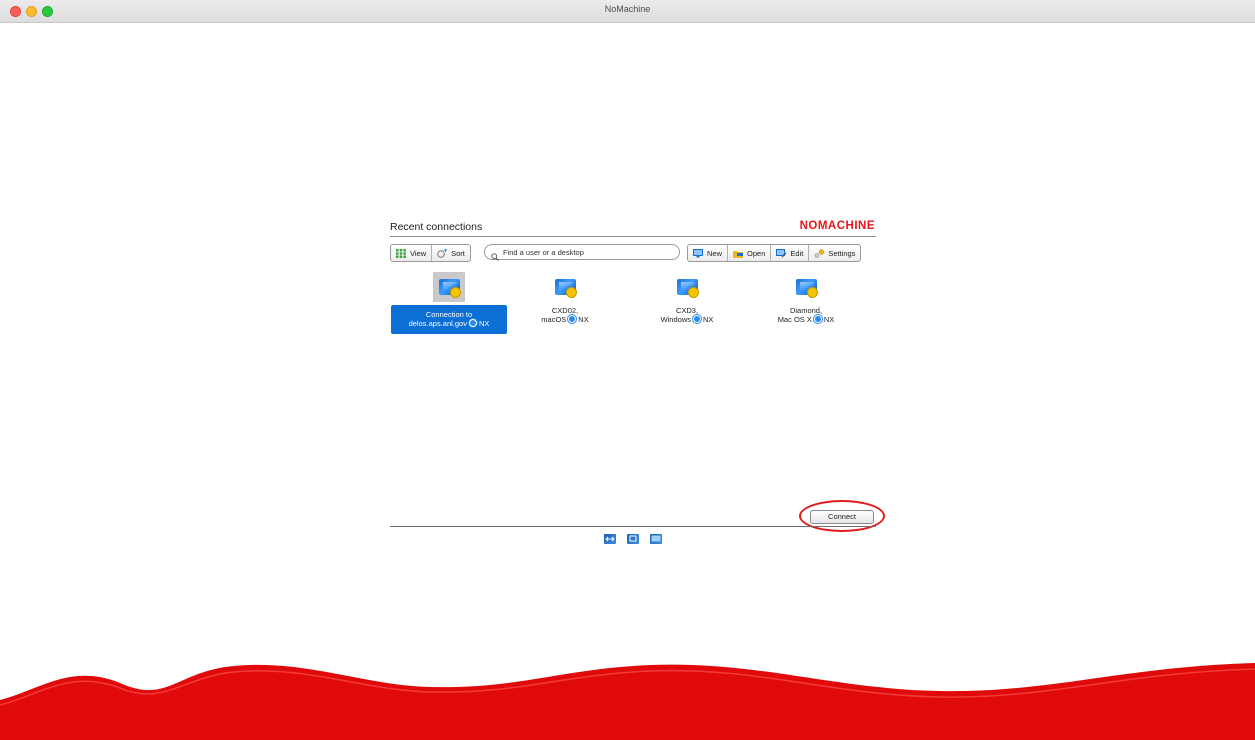 This screenshot has height=740, width=1255. I want to click on connection-label: Connection to delos.aps.anl.gov NX, so click(449, 319).